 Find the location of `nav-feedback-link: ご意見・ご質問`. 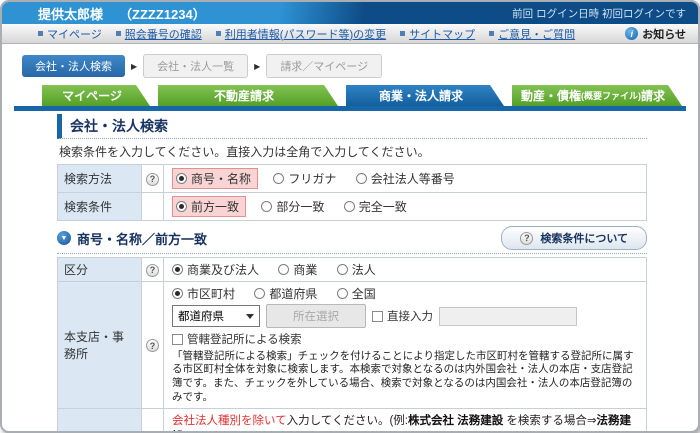

nav-feedback-link: ご意見・ご質問 is located at coordinates (532, 34).